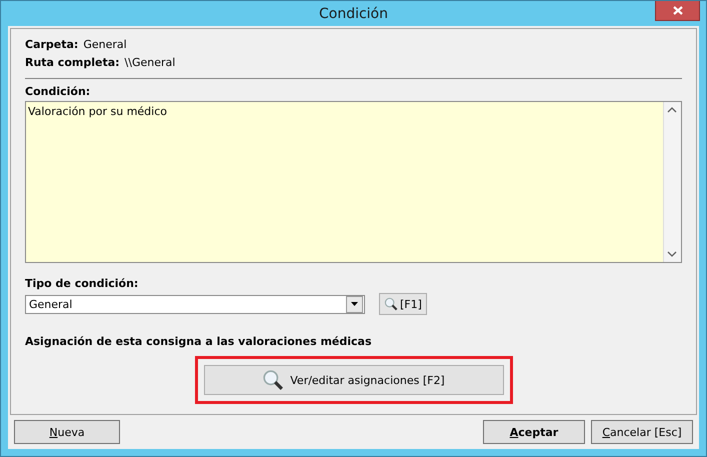 This screenshot has height=457, width=707. Describe the element at coordinates (534, 432) in the screenshot. I see `footer-button: Aceptar` at that location.